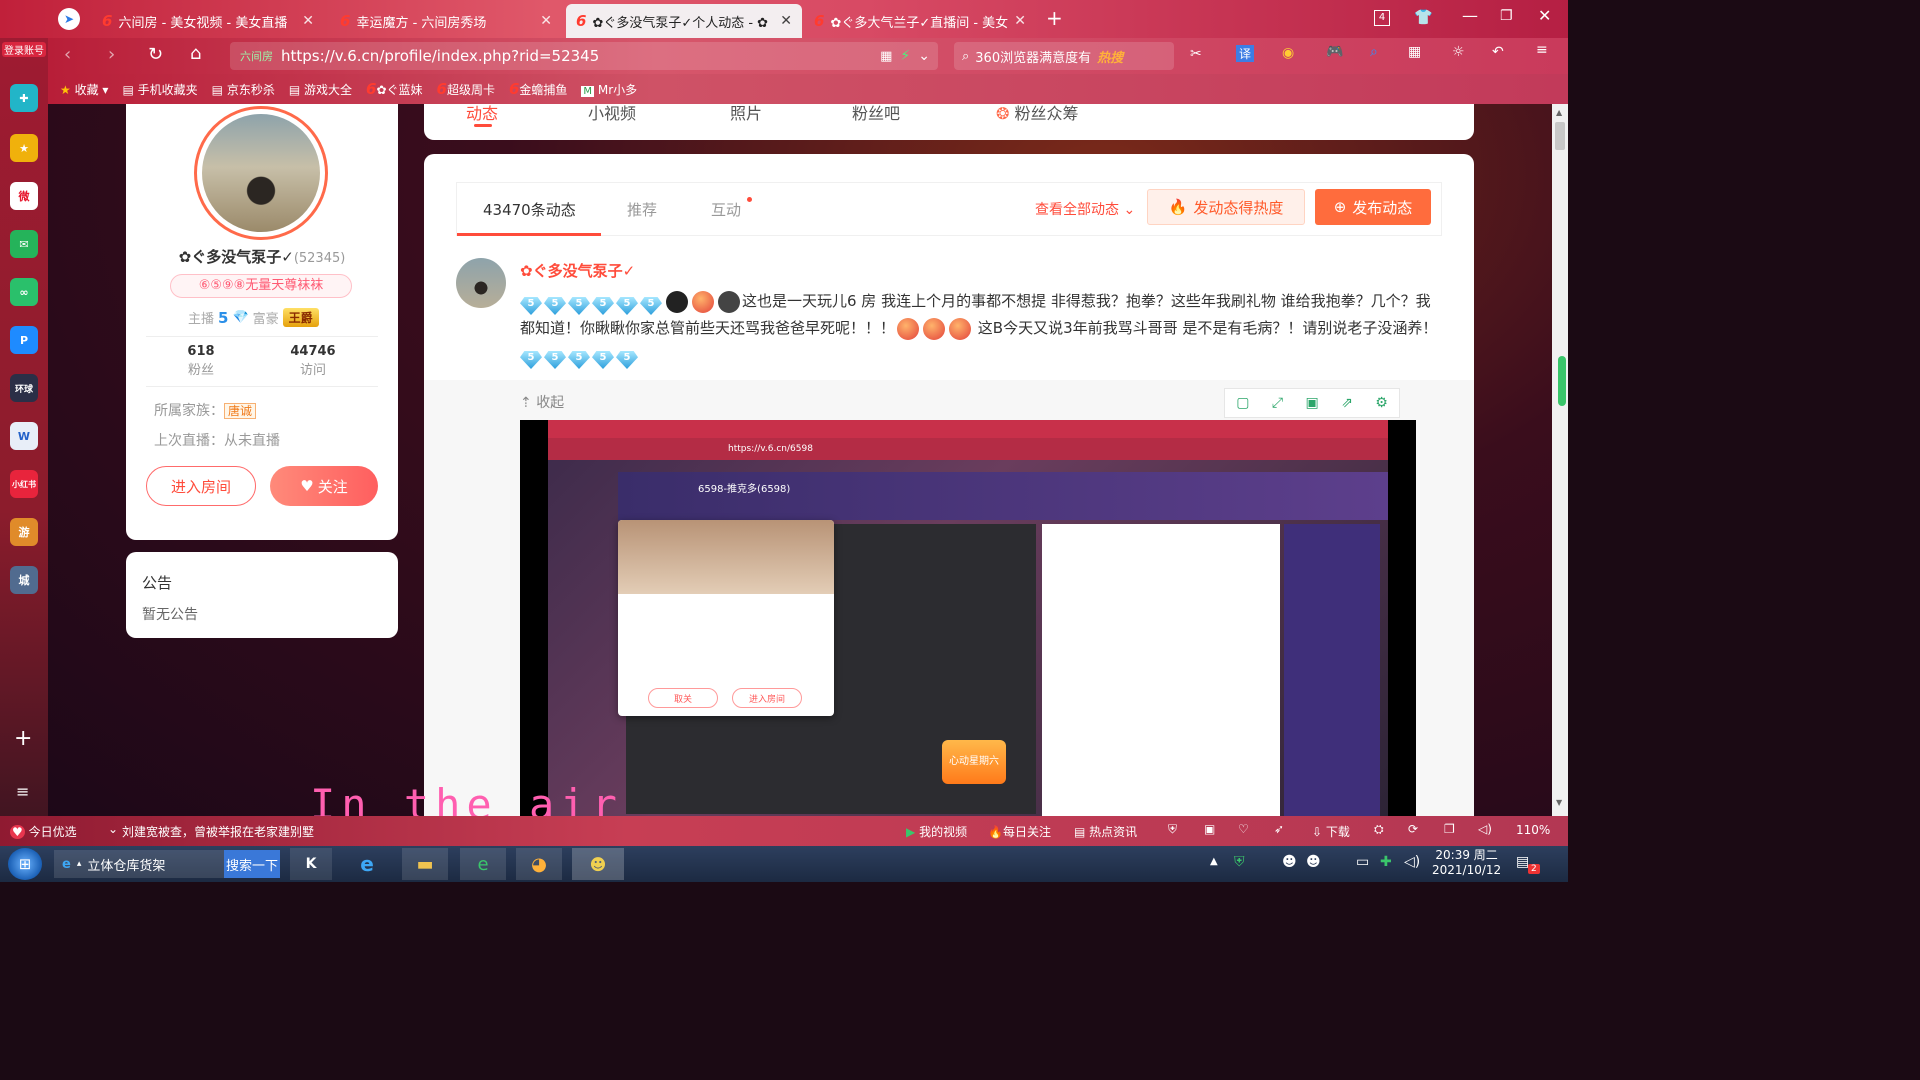  What do you see at coordinates (482, 114) in the screenshot?
I see `nav-tab-dynamic: 动态` at bounding box center [482, 114].